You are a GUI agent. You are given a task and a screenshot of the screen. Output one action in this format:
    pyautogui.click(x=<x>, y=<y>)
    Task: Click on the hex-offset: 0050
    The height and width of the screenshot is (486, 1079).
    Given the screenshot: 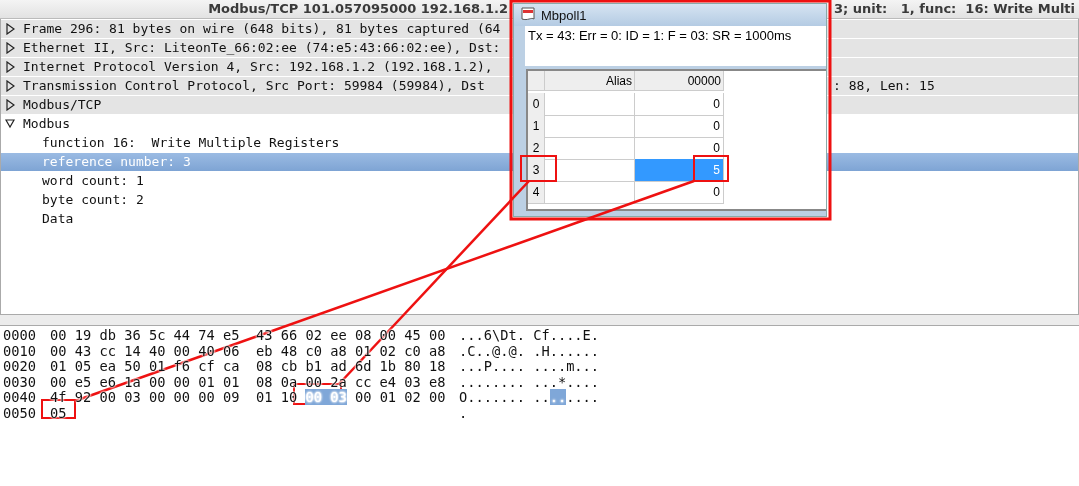 What is the action you would take?
    pyautogui.click(x=19, y=413)
    